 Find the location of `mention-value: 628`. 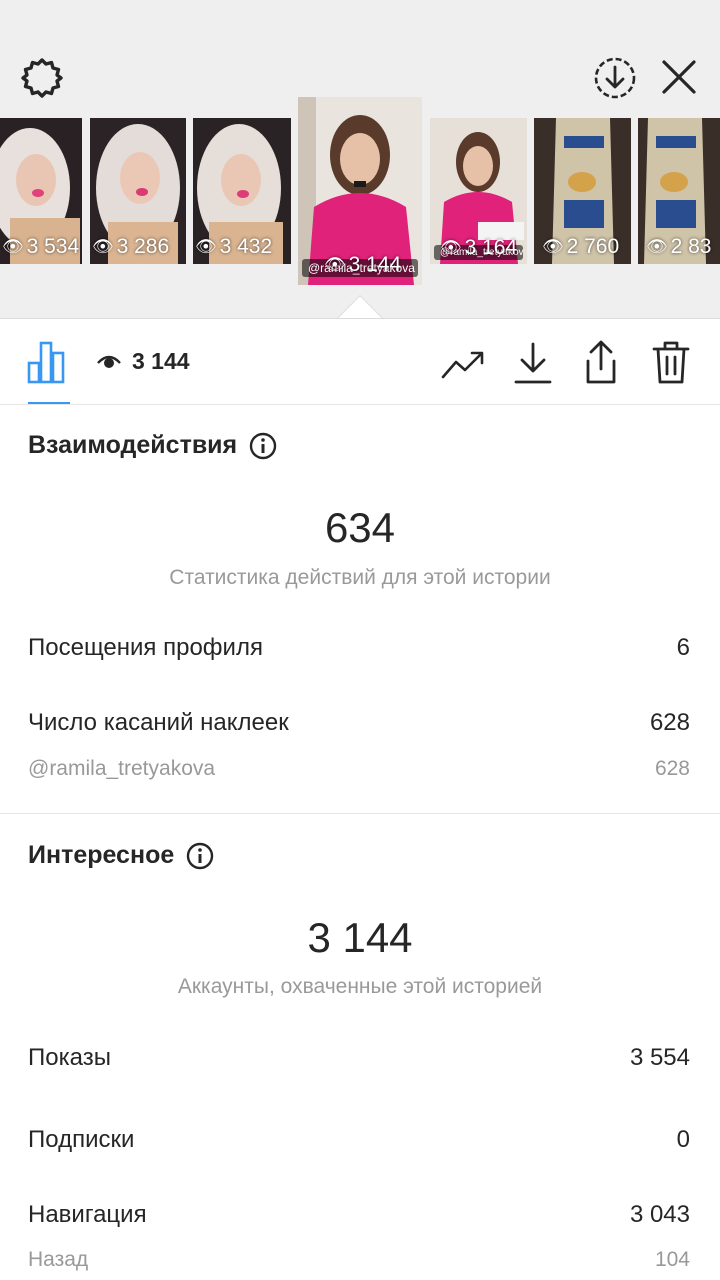

mention-value: 628 is located at coordinates (672, 768).